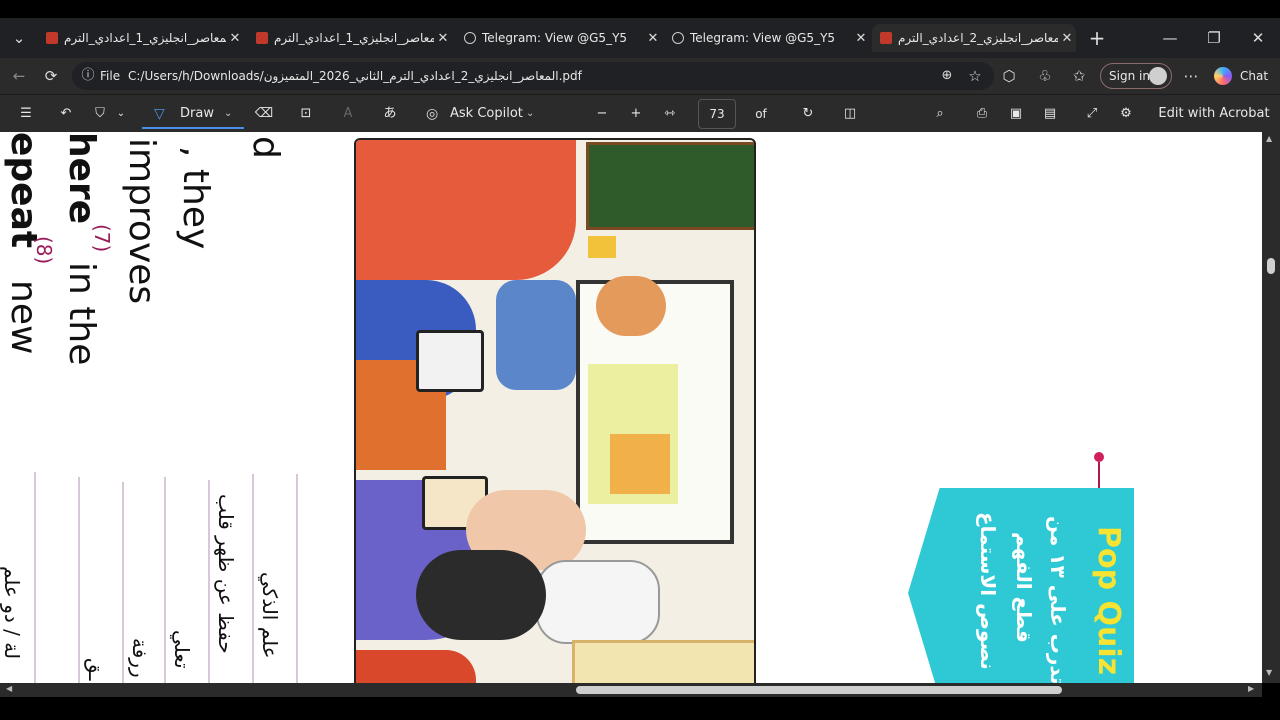 This screenshot has width=1280, height=720. Describe the element at coordinates (631, 306) in the screenshot. I see `teacher-hair` at that location.